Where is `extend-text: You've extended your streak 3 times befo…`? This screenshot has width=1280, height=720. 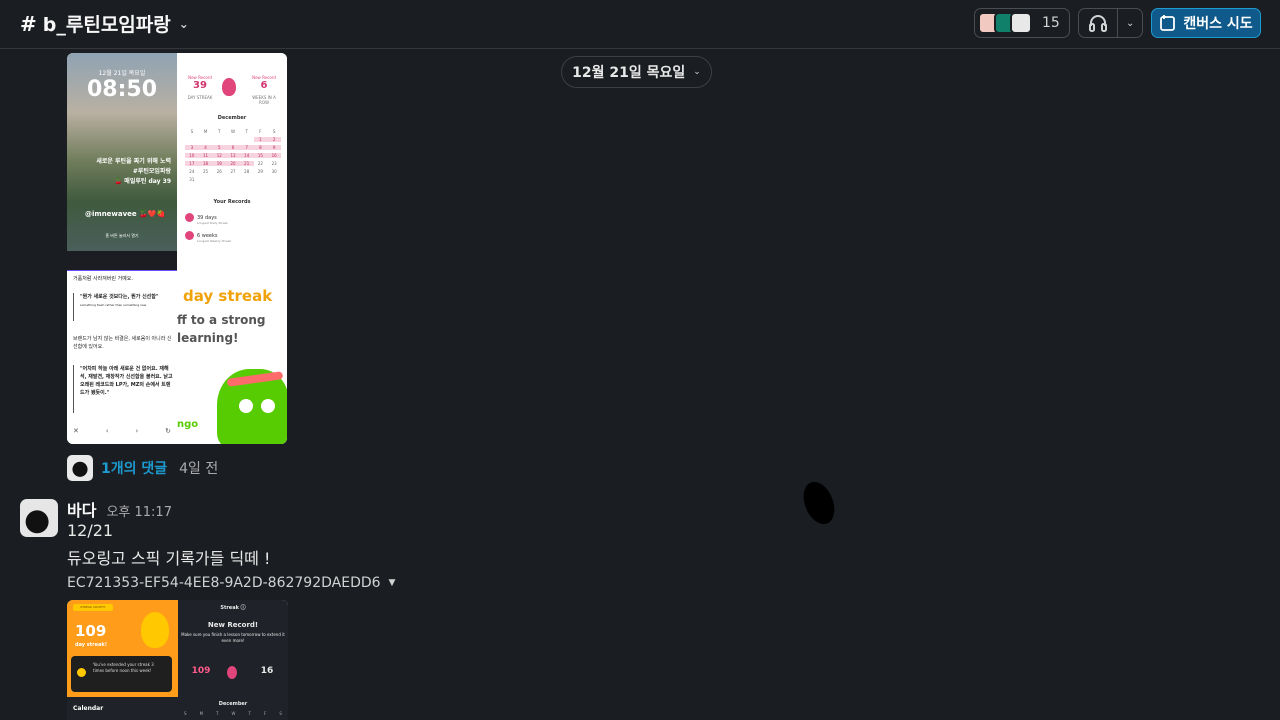 extend-text: You've extended your streak 3 times befo… is located at coordinates (123, 667).